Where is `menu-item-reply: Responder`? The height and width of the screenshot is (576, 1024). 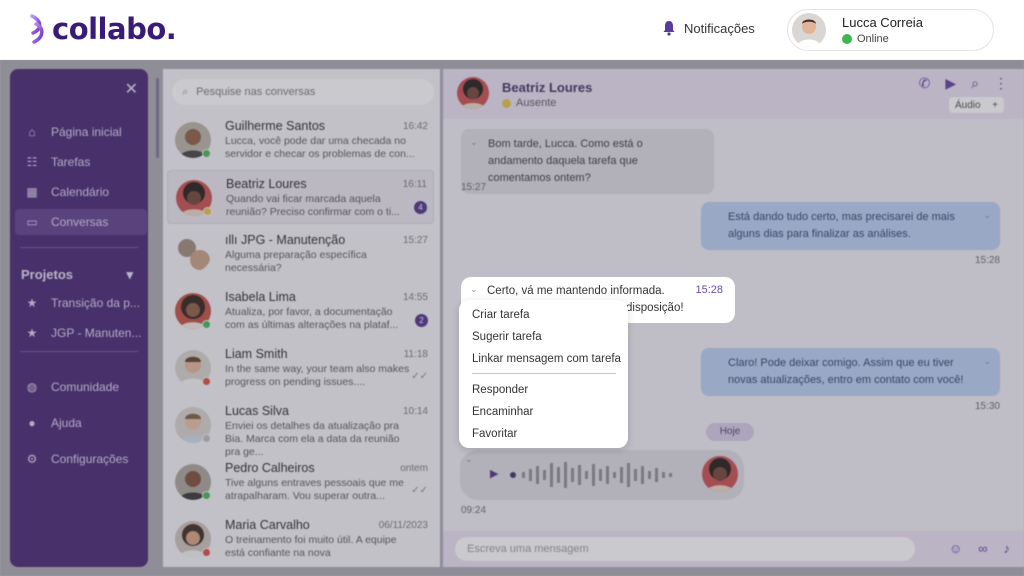
menu-item-reply: Responder is located at coordinates (547, 390).